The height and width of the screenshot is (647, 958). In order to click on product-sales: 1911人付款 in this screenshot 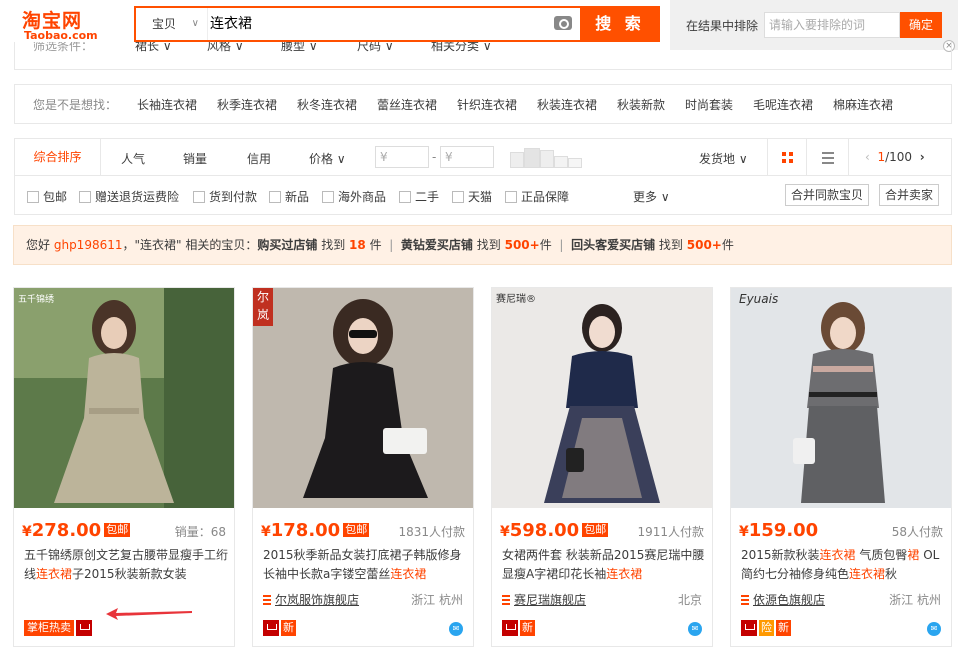, I will do `click(670, 532)`.